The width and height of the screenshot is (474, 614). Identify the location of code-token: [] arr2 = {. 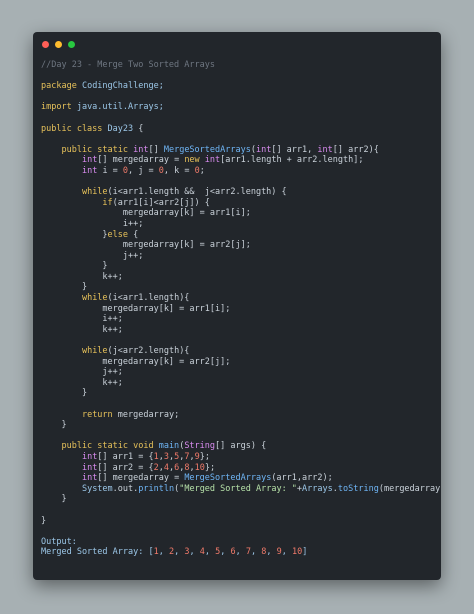
(125, 467).